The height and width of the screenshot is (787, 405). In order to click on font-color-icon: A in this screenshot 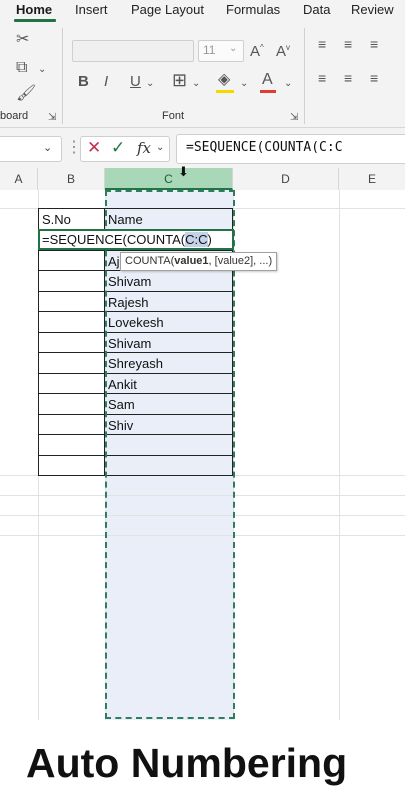, I will do `click(267, 80)`.